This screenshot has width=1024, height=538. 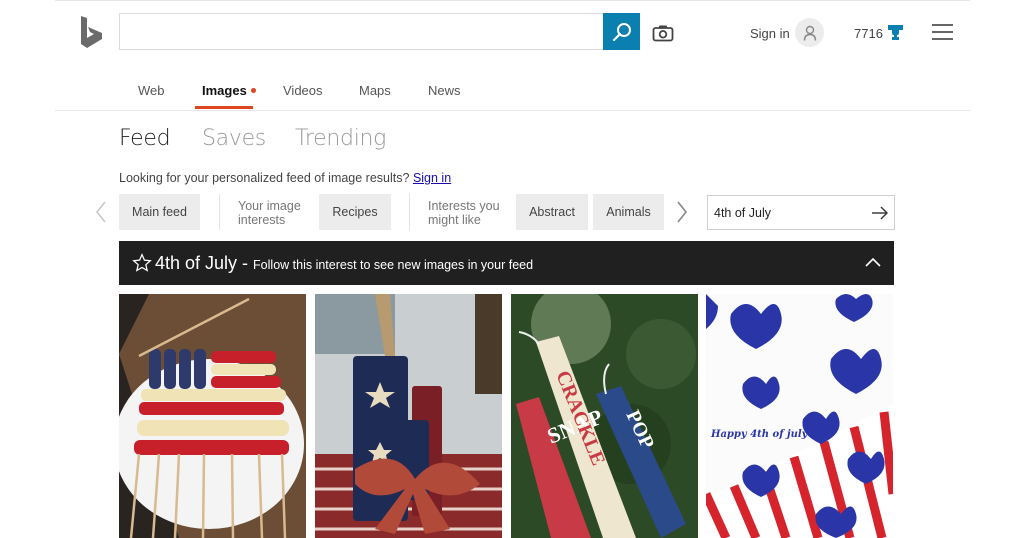 What do you see at coordinates (552, 212) in the screenshot?
I see `chip-abstract: Abstract` at bounding box center [552, 212].